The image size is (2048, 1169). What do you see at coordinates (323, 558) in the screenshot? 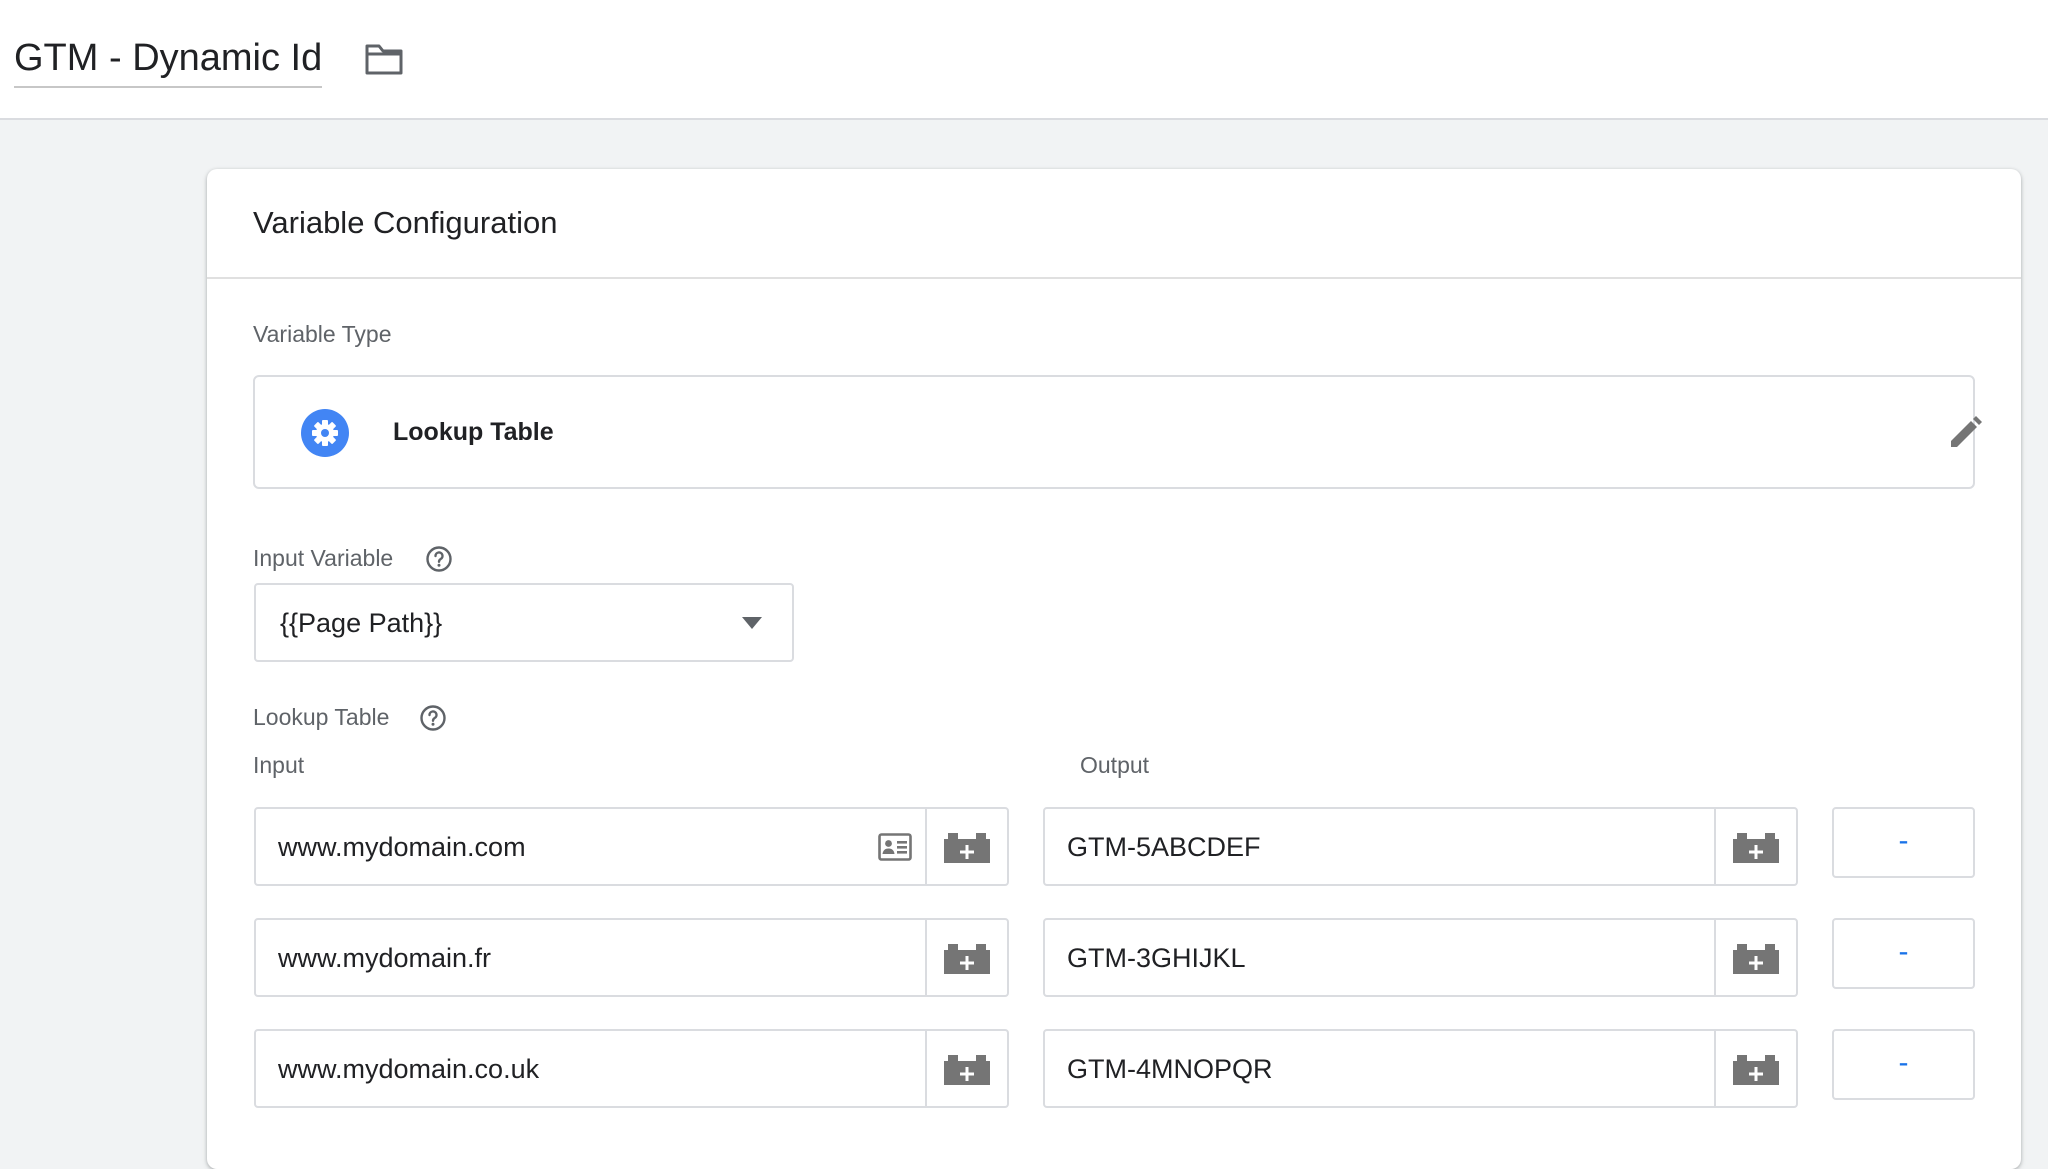
I see `input-variable-label: Input Variable` at bounding box center [323, 558].